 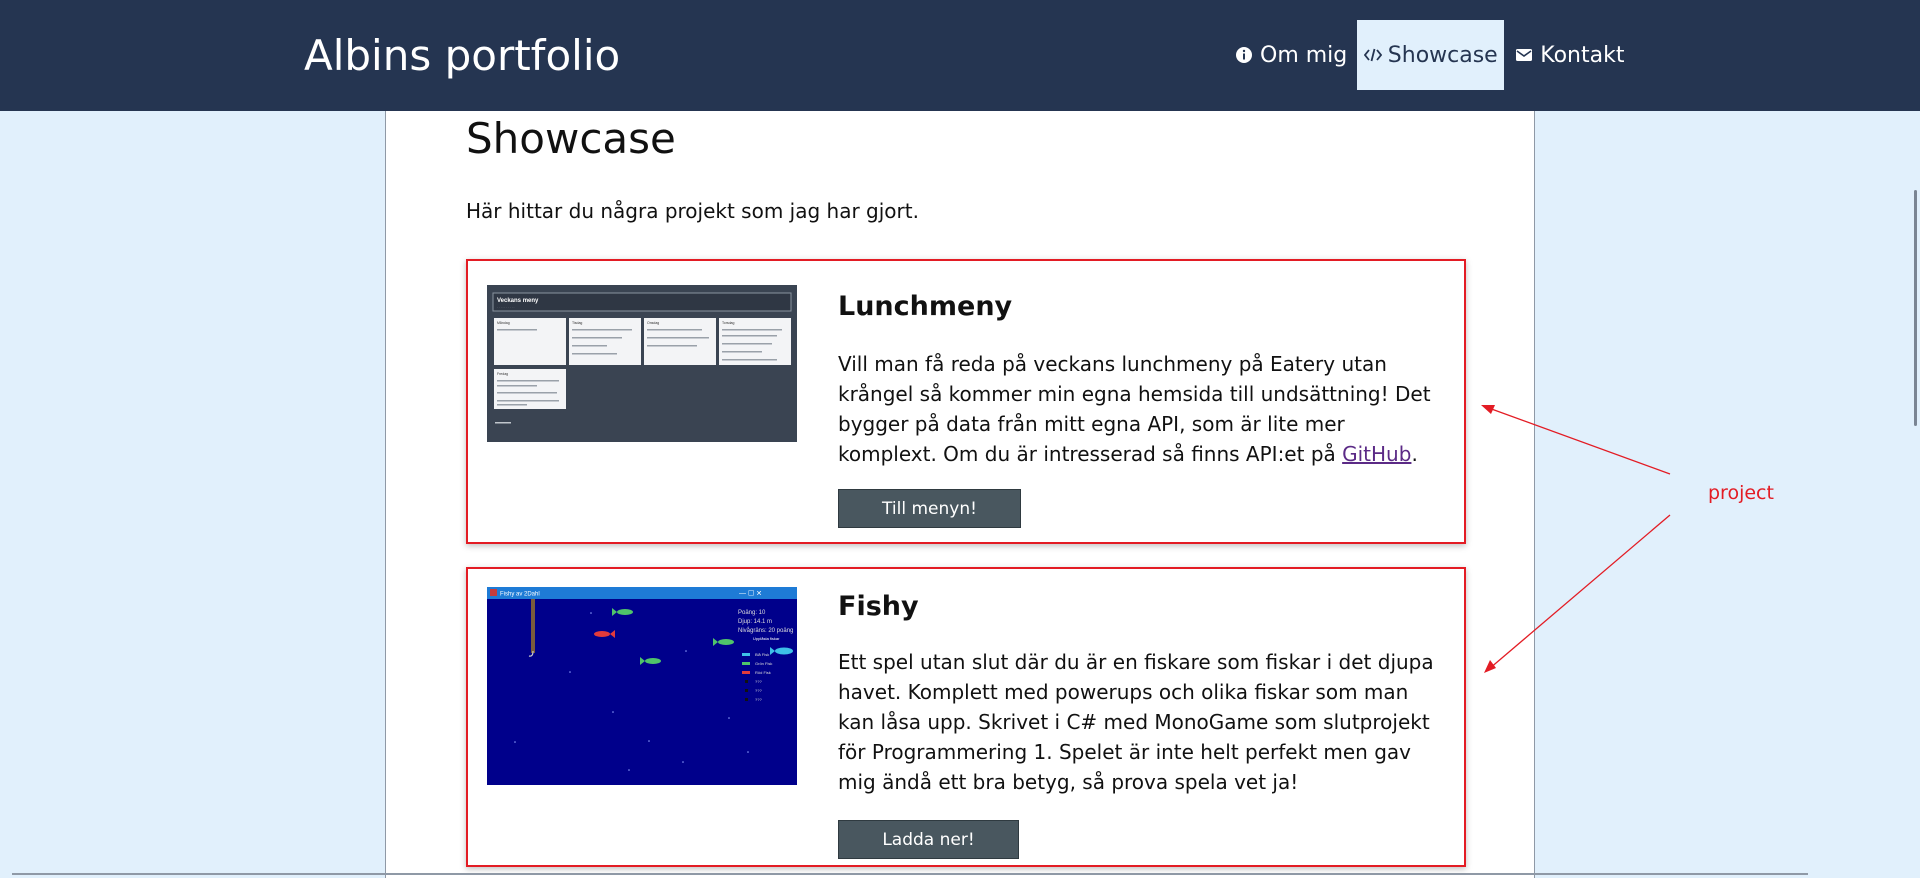 I want to click on till-menyn-button: Till menyn!, so click(x=929, y=508).